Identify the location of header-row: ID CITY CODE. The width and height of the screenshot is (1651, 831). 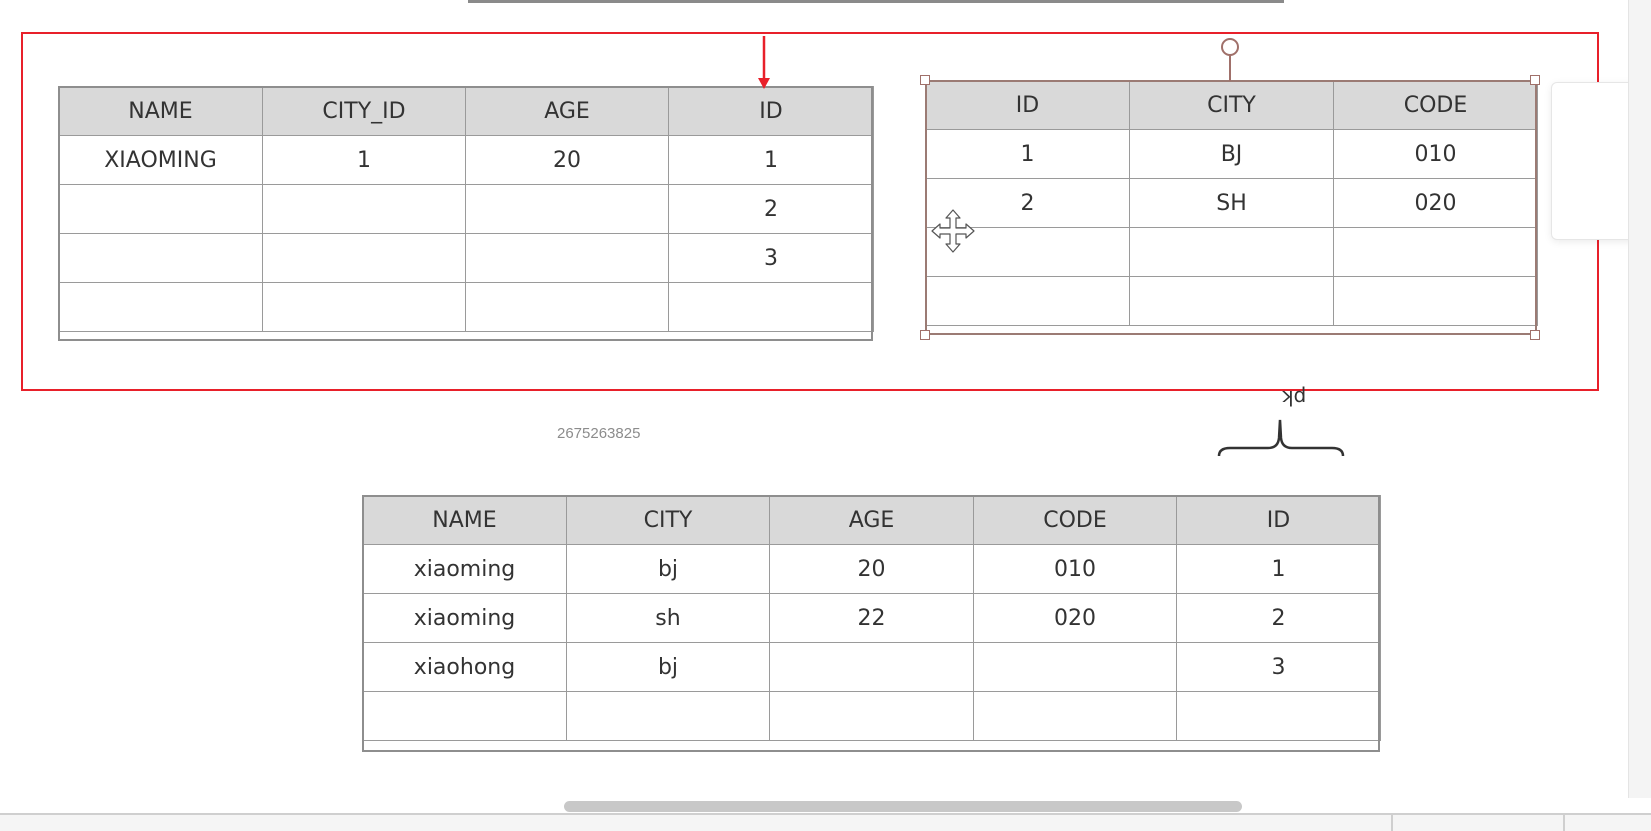
(1231, 105).